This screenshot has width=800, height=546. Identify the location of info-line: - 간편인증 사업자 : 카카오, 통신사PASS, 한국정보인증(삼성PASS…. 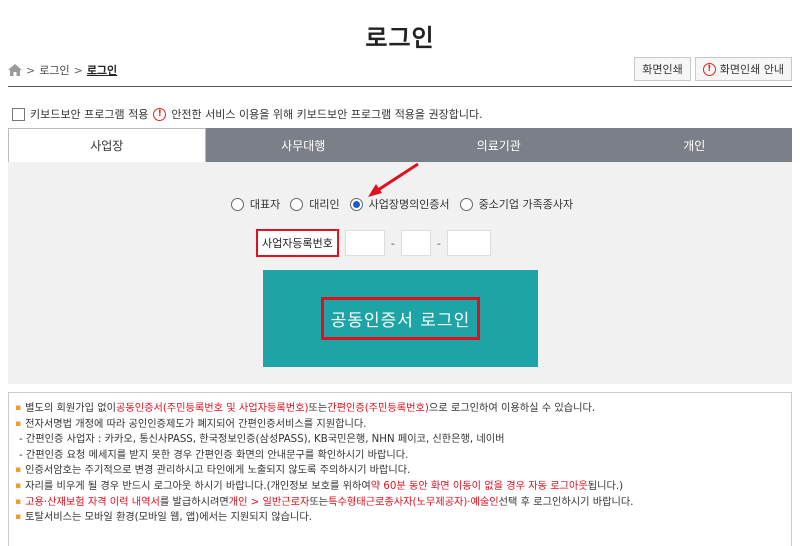
(400, 440).